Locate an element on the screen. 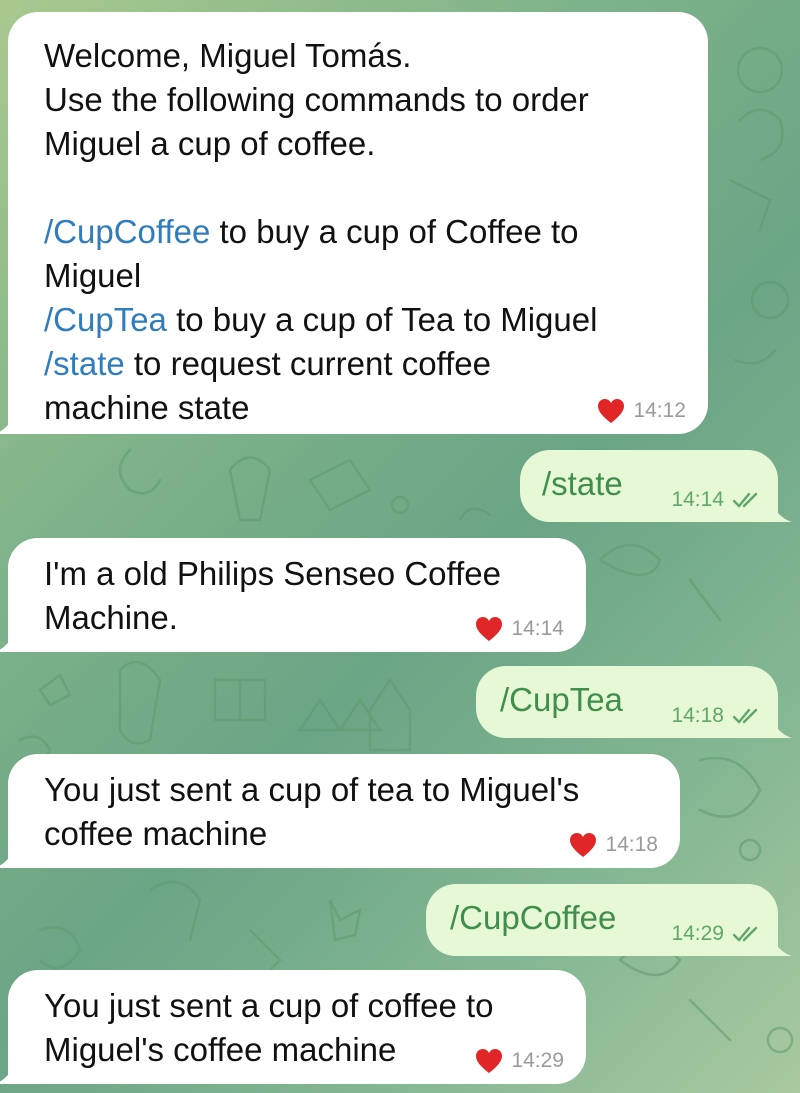  message-text: Welcome, Miguel Tomás. is located at coordinates (228, 55).